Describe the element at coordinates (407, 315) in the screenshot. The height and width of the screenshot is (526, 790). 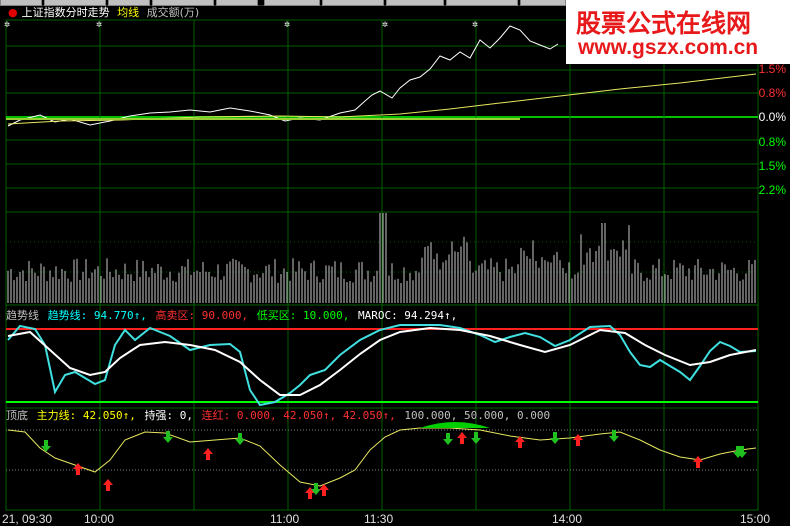
I see `maroc-value: MAROC: 94.294↑,` at that location.